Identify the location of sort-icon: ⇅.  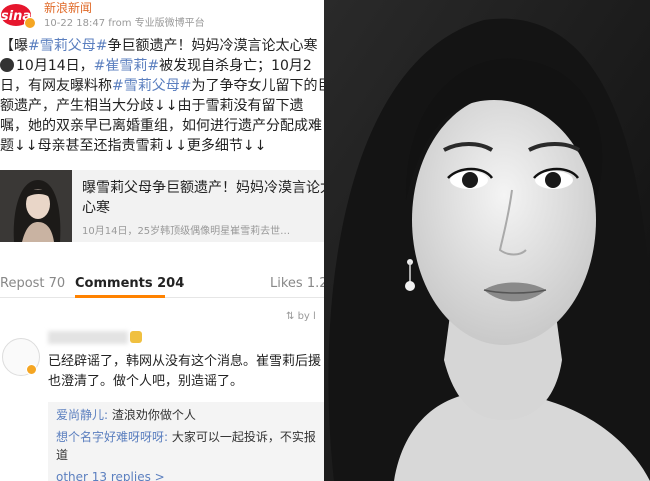
(290, 316).